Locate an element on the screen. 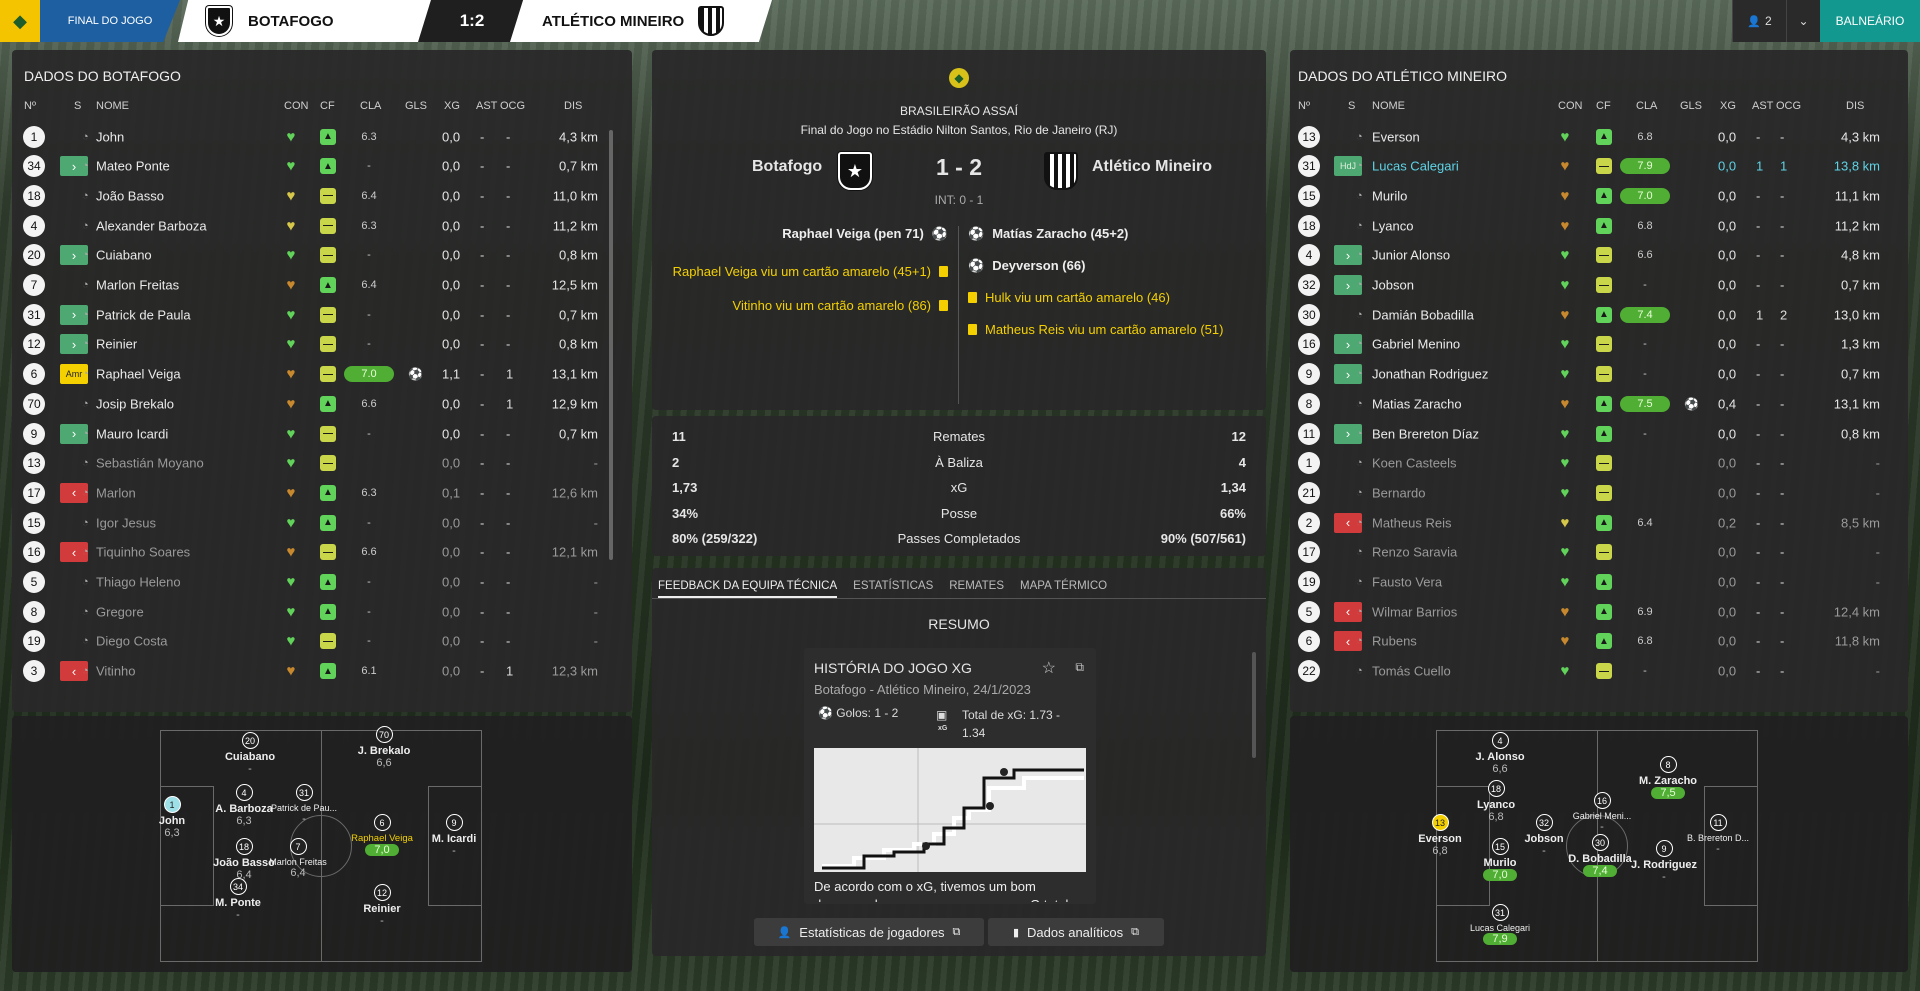 This screenshot has height=991, width=1920. tab-remates: REMATES is located at coordinates (976, 589).